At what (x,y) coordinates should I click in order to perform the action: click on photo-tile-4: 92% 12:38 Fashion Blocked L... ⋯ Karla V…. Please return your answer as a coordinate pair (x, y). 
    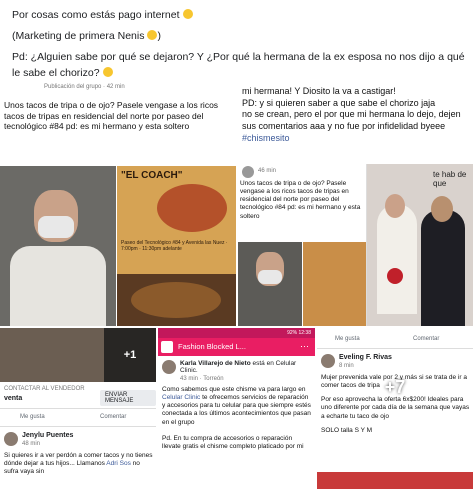
    Looking at the image, I should click on (236, 408).